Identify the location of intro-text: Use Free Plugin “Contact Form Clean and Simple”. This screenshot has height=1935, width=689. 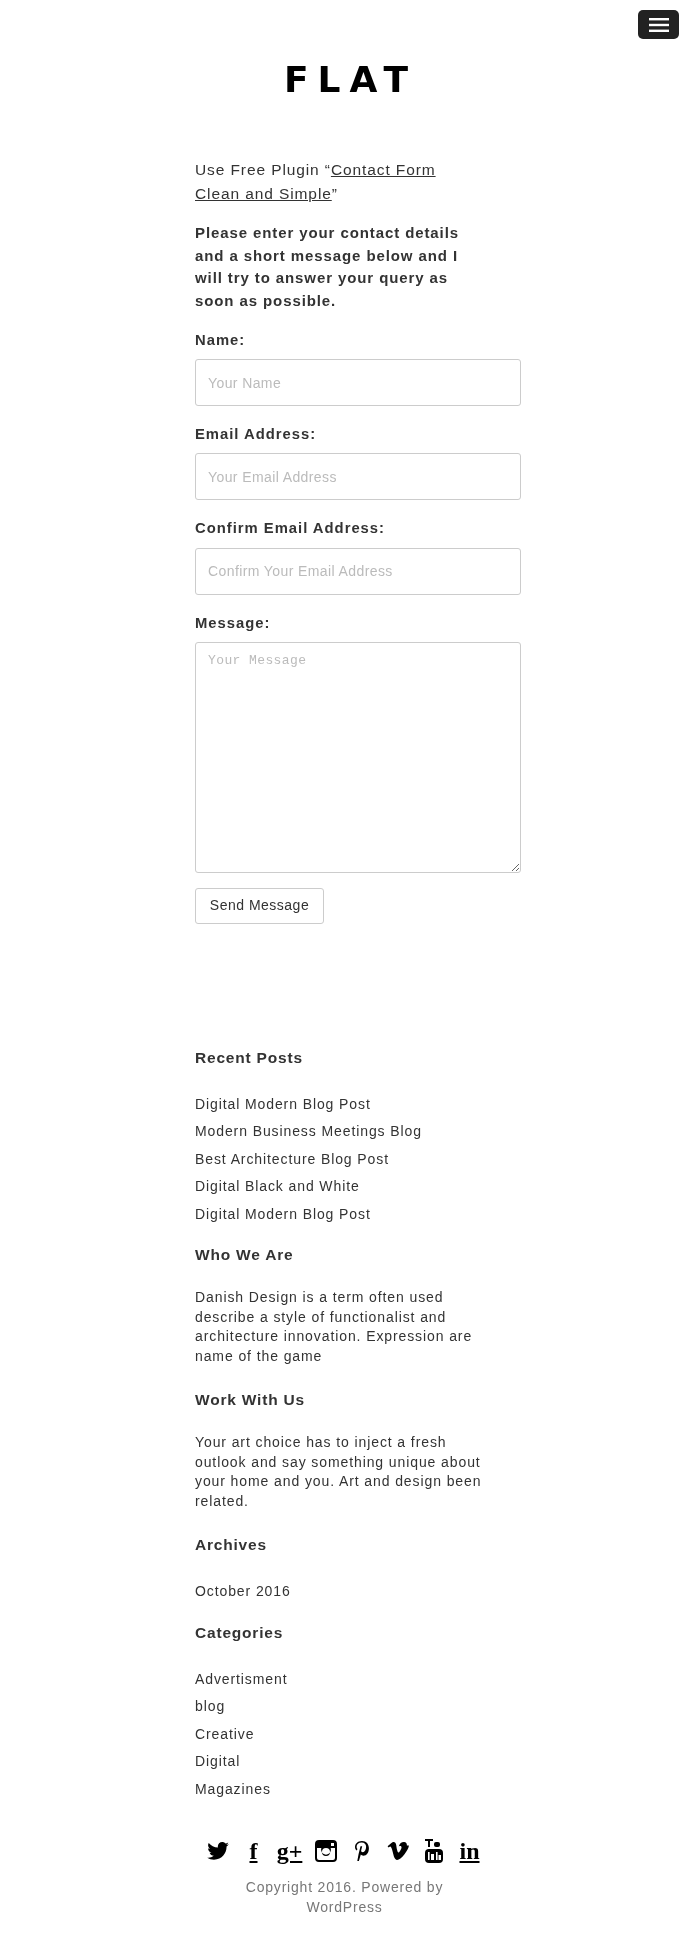
(316, 182).